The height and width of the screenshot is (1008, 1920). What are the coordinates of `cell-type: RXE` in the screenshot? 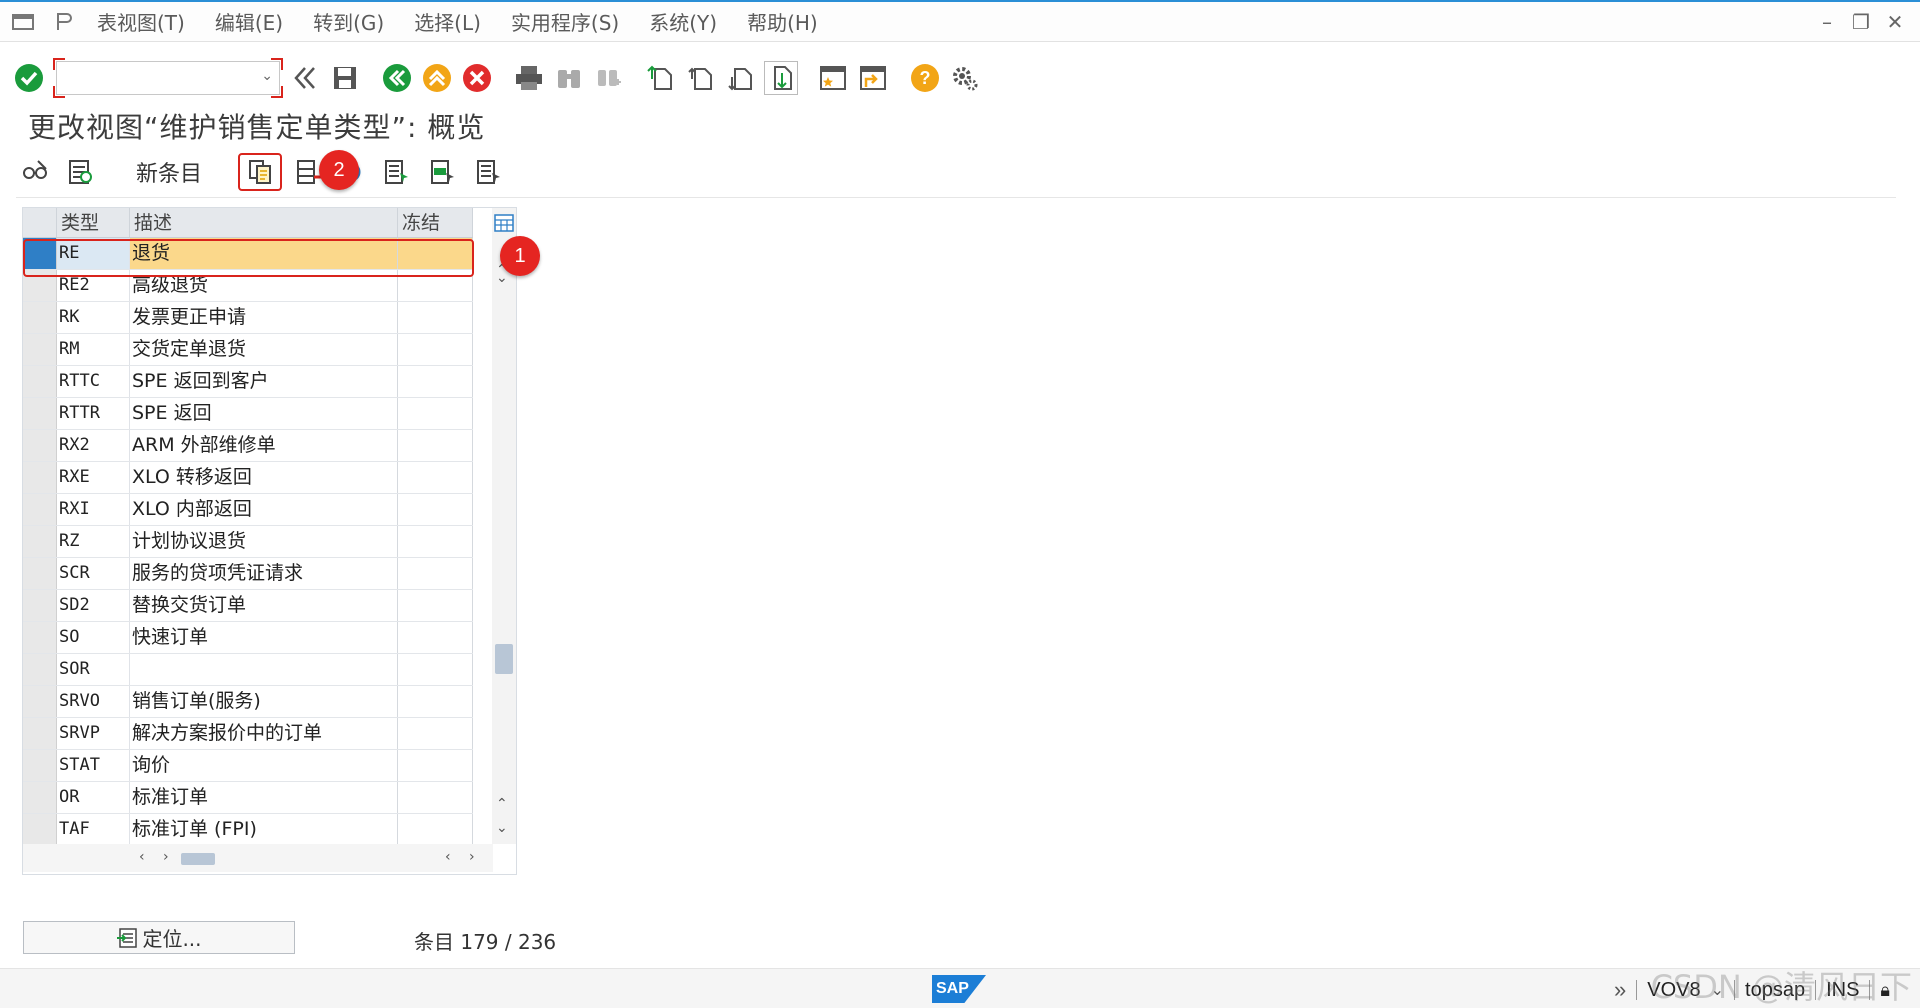 It's located at (93, 477).